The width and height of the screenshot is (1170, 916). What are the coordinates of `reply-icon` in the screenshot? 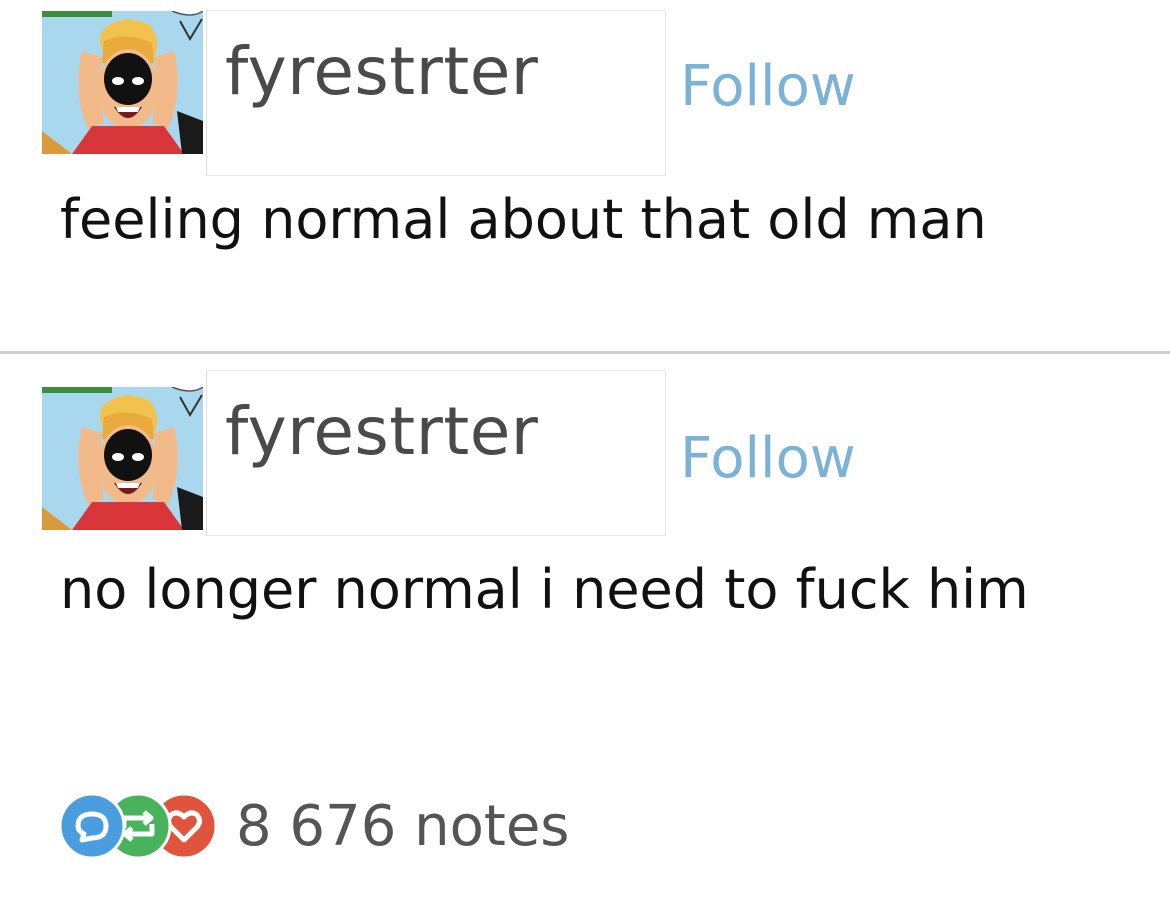 It's located at (92, 826).